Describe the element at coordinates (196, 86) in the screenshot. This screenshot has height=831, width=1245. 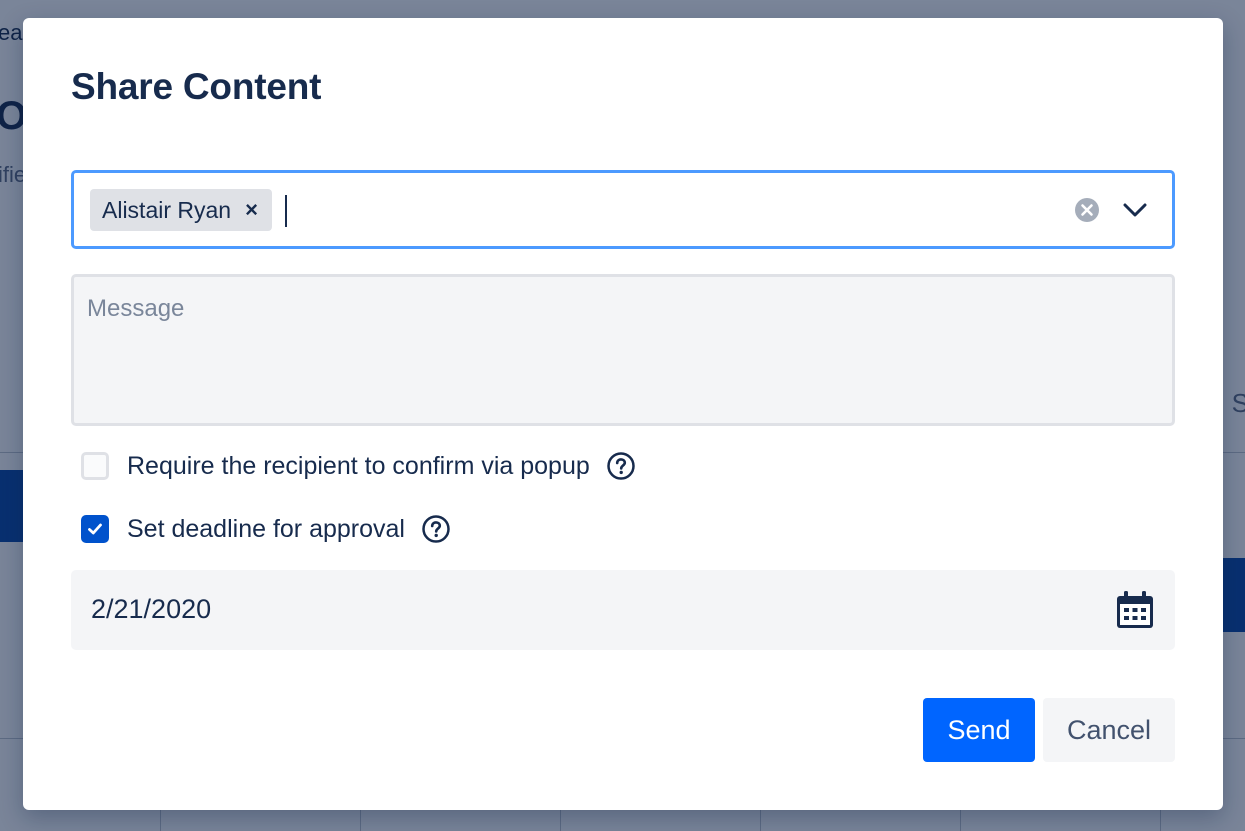
I see `modal-title: Share Content` at that location.